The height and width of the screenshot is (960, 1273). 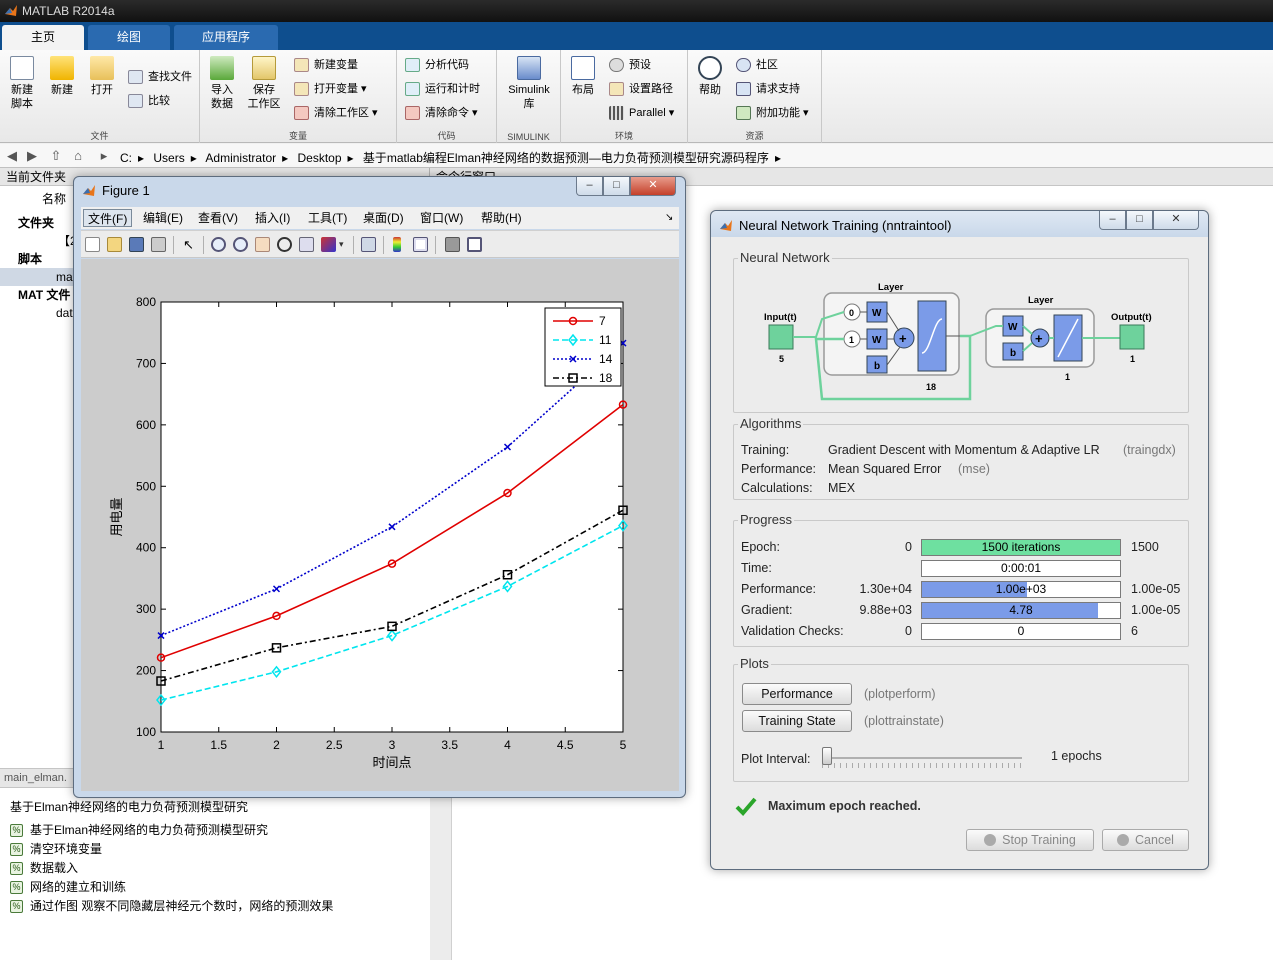 I want to click on brush-dropdown-icon: ▾, so click(x=343, y=244).